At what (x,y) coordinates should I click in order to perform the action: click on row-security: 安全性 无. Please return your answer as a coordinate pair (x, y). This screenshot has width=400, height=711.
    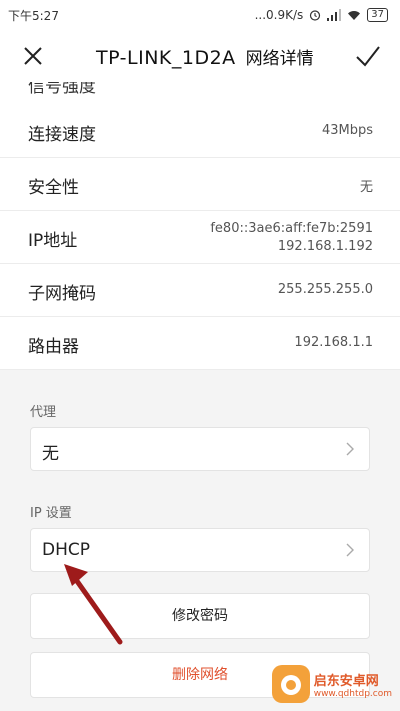
    Looking at the image, I should click on (200, 184).